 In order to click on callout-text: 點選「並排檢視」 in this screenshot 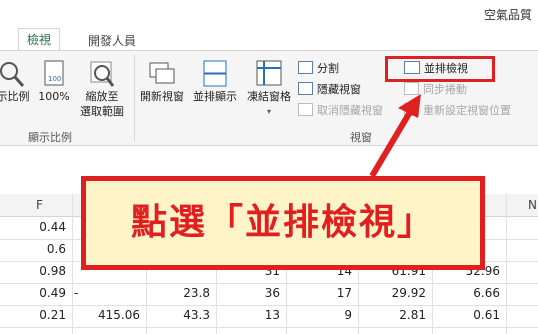, I will do `click(282, 222)`.